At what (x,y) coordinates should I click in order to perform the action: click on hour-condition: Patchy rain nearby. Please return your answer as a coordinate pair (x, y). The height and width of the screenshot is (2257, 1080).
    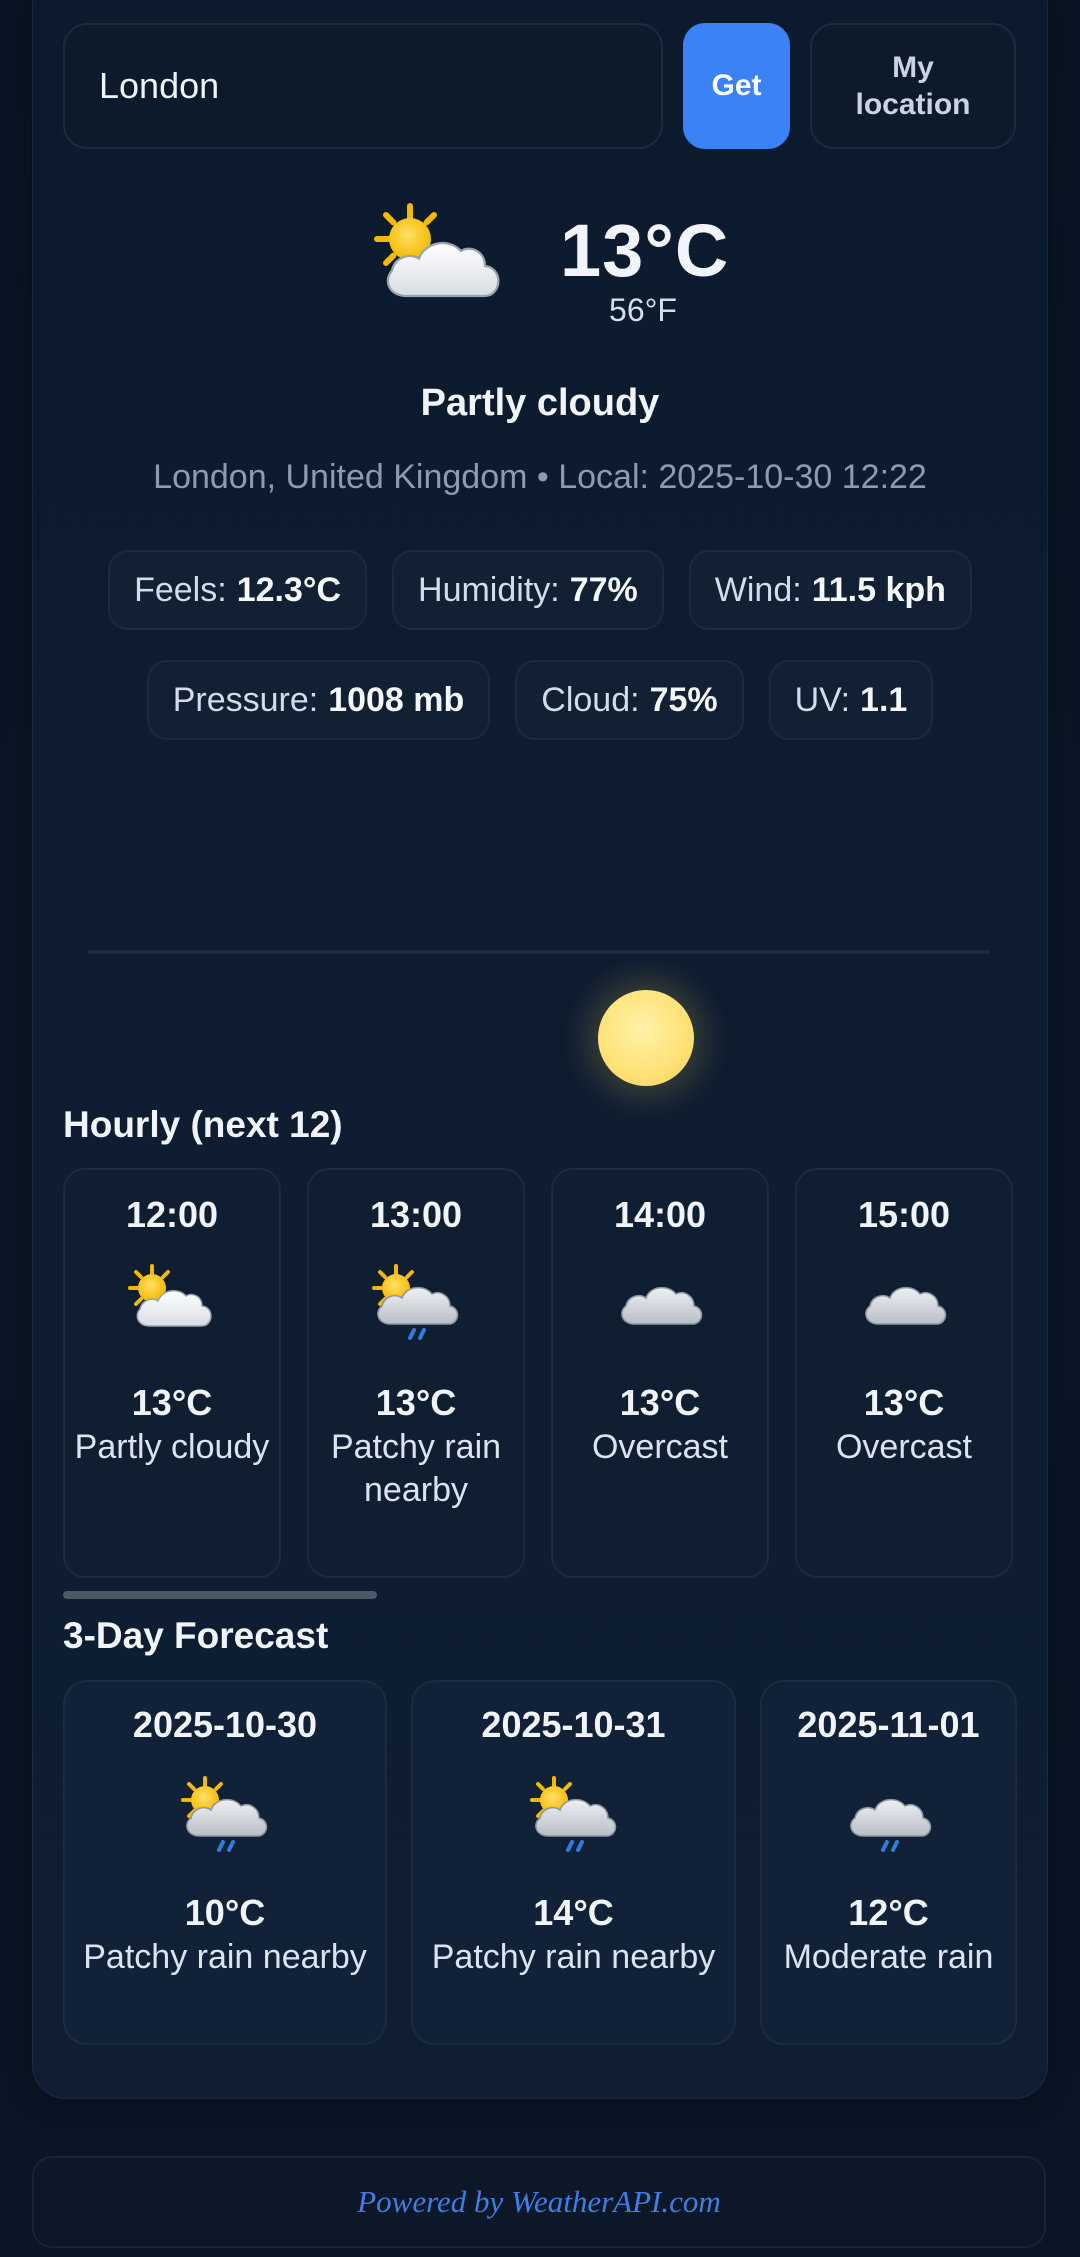
    Looking at the image, I should click on (416, 1468).